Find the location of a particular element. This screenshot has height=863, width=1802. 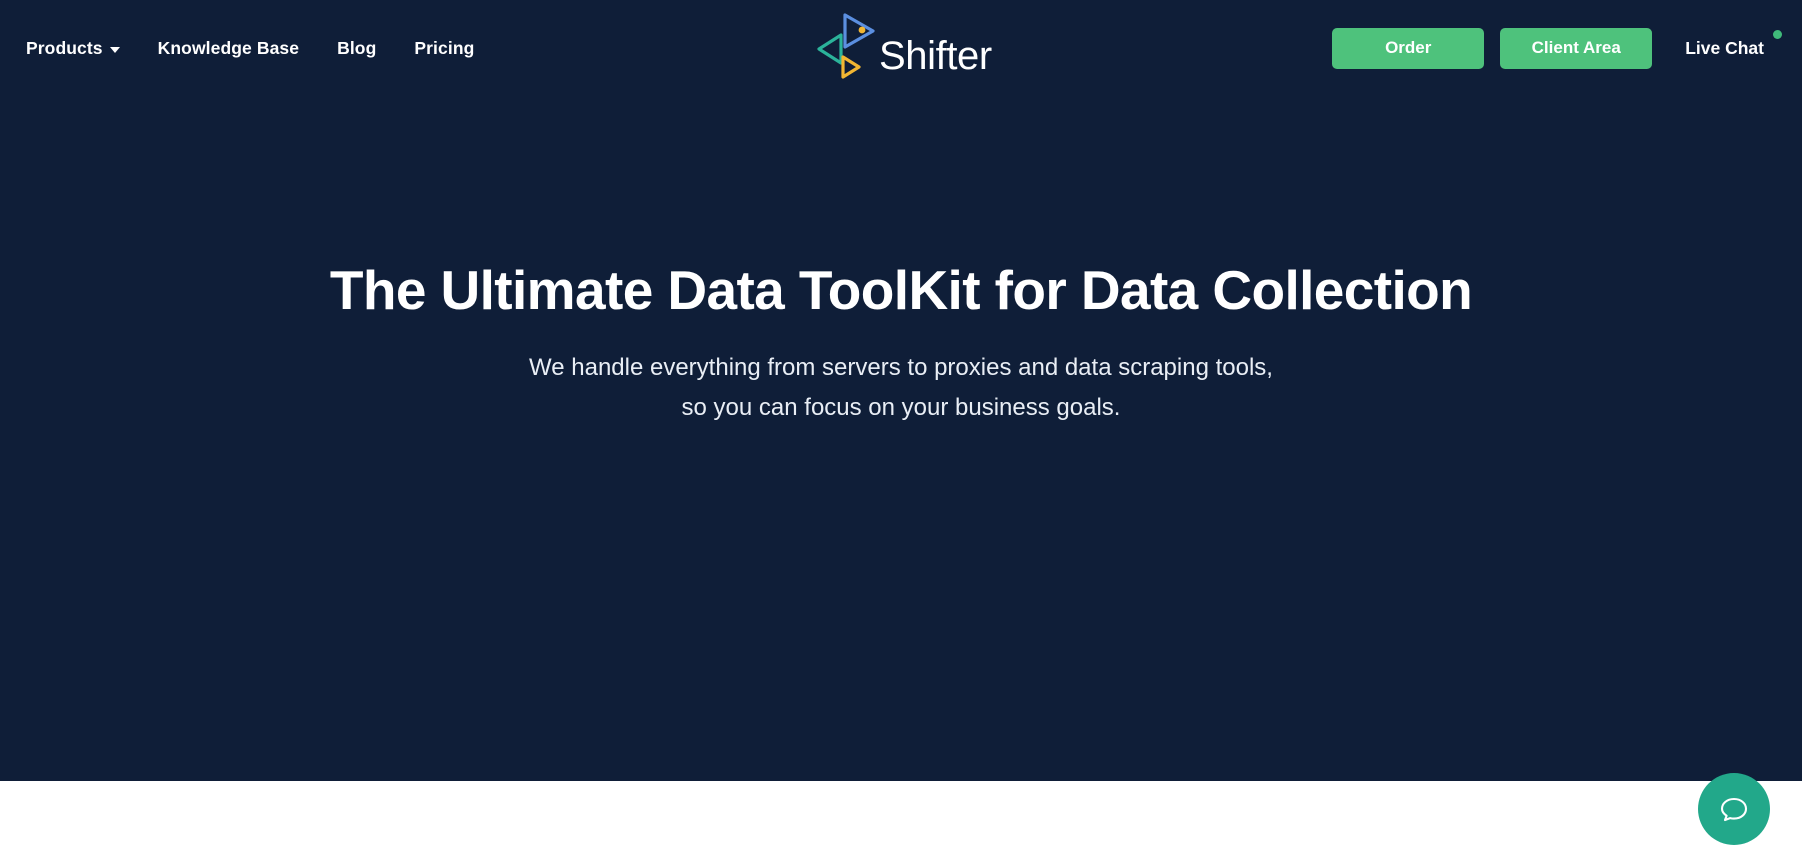

nav-item-products-label: Products is located at coordinates (64, 47).